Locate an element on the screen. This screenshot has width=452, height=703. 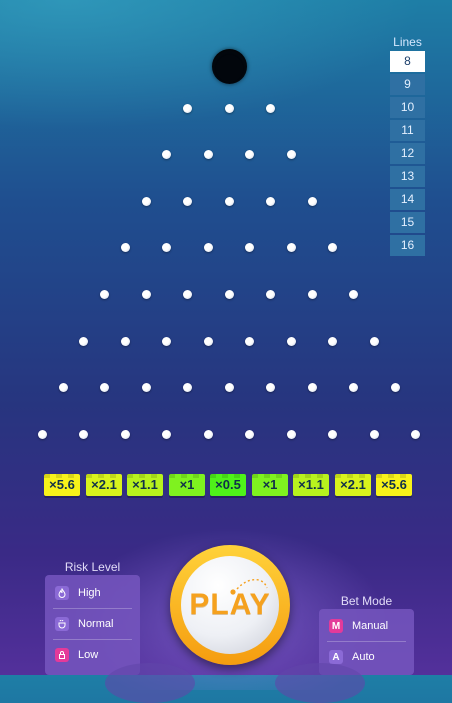
risk-level-panel: High Normal Low is located at coordinates (92, 625).